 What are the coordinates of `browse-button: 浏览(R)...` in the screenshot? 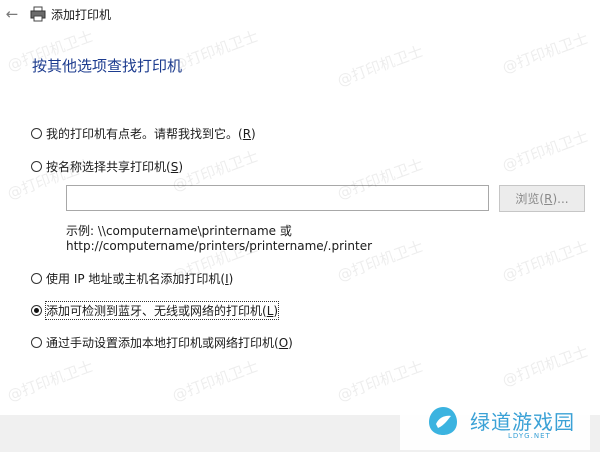 It's located at (542, 198).